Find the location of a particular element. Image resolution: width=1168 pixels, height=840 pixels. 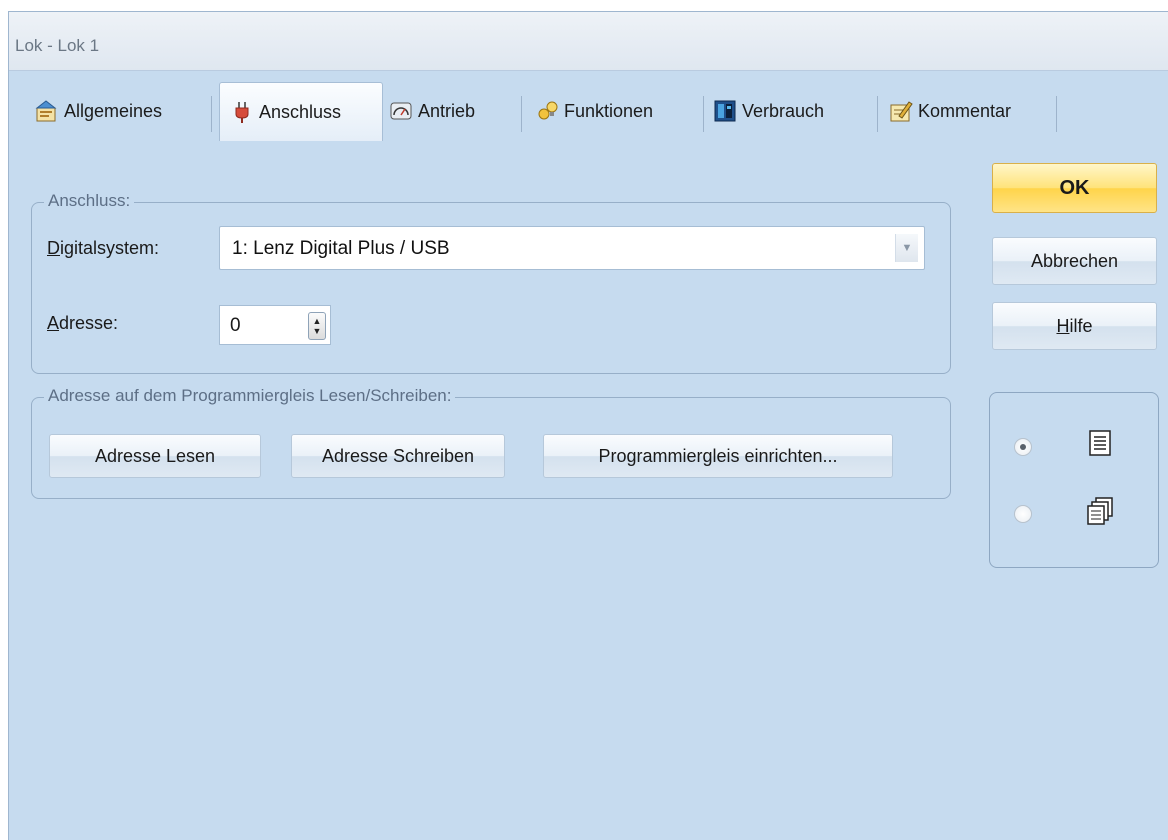

note-pencil-icon is located at coordinates (901, 111).